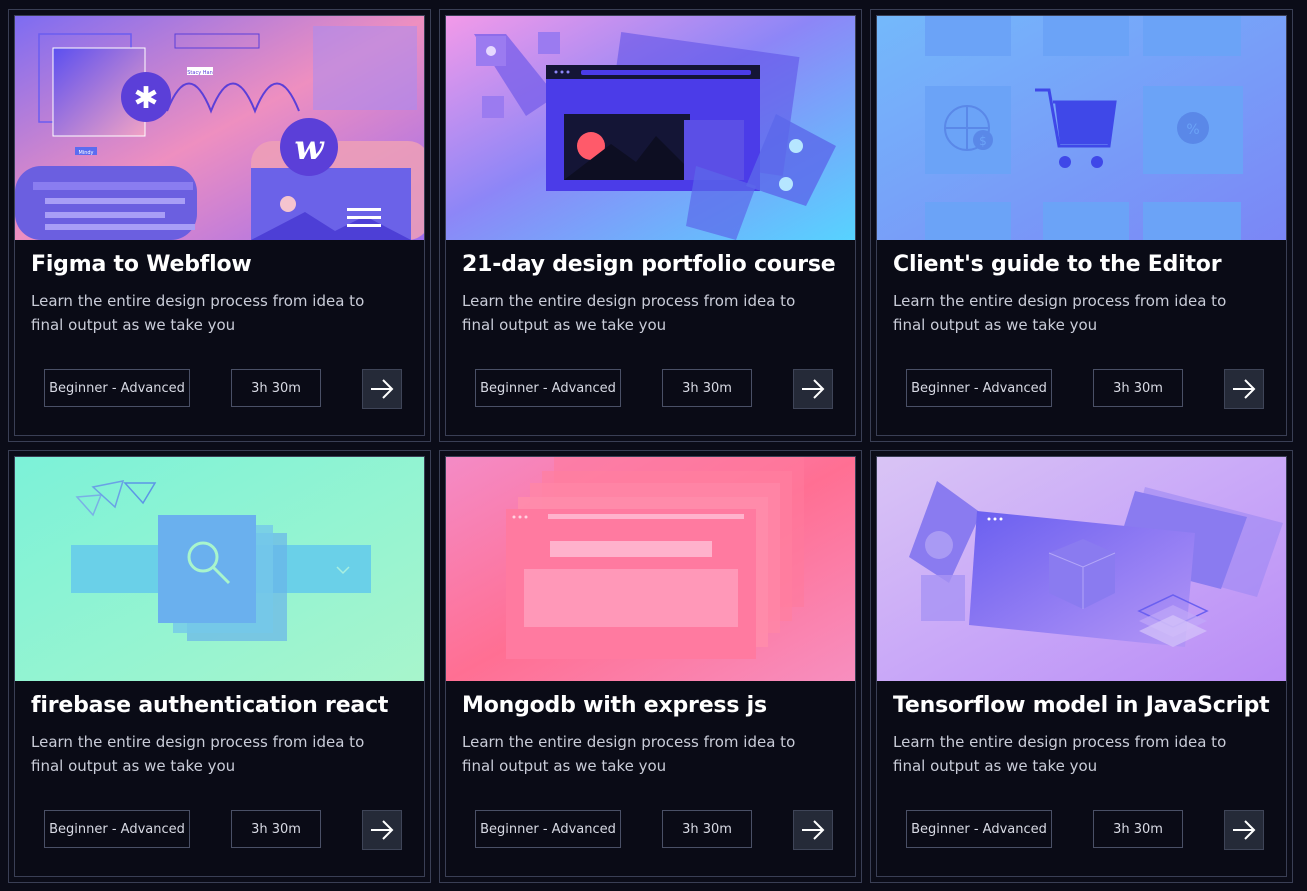 The height and width of the screenshot is (891, 1307). I want to click on course-title: Client's guide to the Editor, so click(1057, 264).